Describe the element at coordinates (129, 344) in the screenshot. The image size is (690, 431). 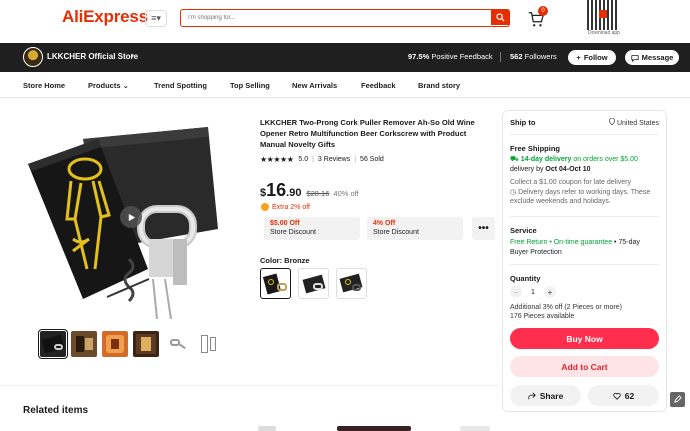
I see `thumbnail-strip` at that location.